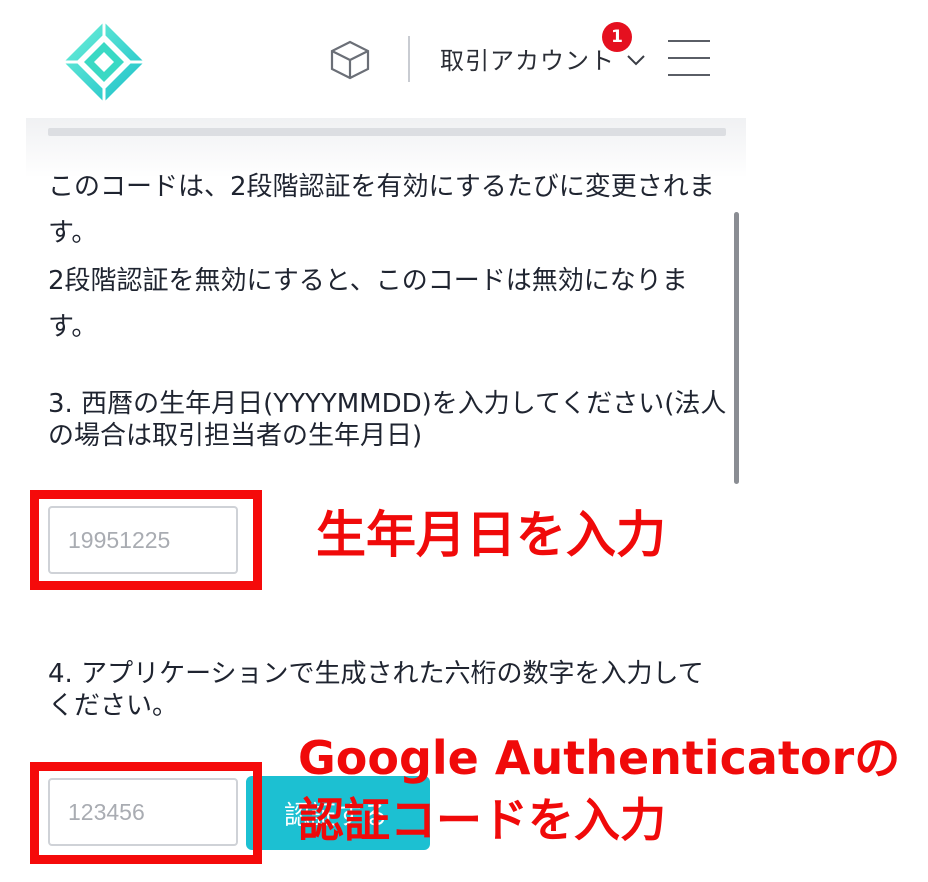 The height and width of the screenshot is (882, 928). What do you see at coordinates (387, 132) in the screenshot?
I see `panel-top-bar` at bounding box center [387, 132].